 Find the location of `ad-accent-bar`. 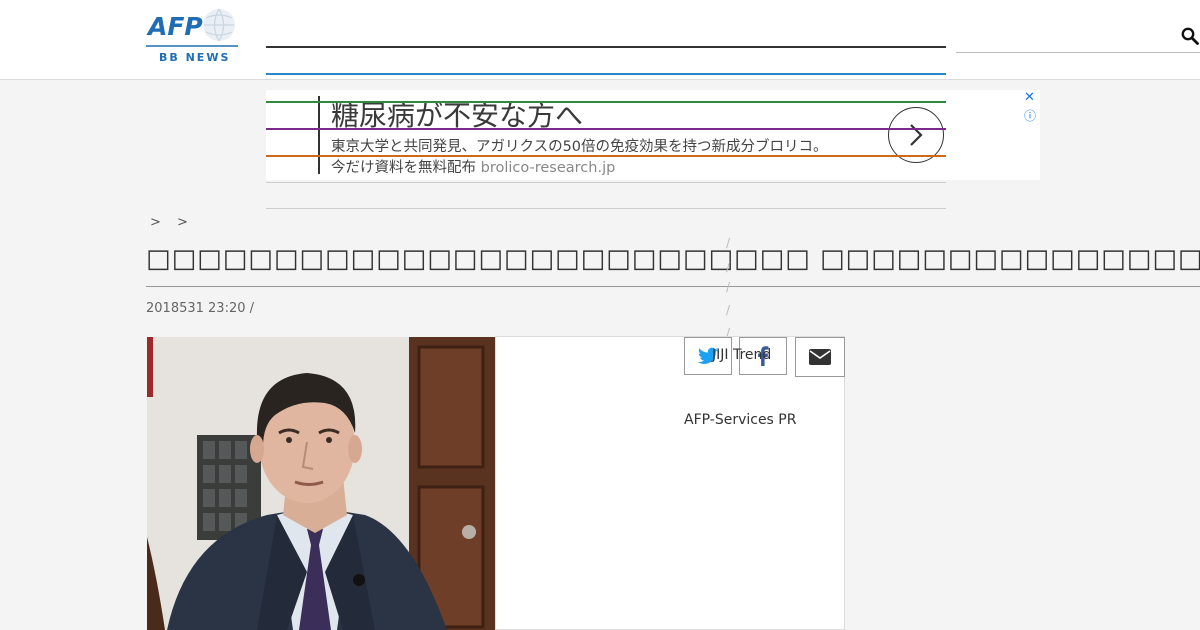

ad-accent-bar is located at coordinates (319, 135).